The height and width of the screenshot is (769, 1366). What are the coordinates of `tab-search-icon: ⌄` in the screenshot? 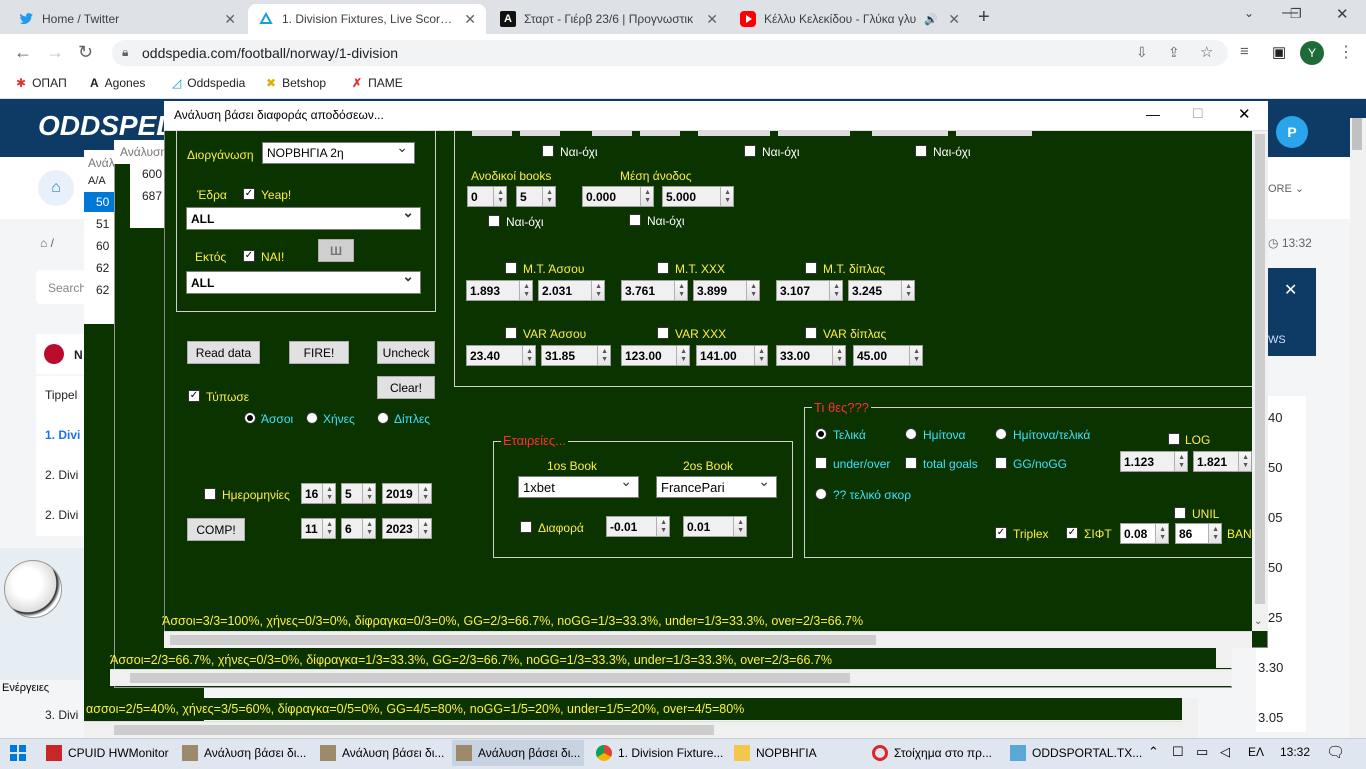 It's located at (1249, 13).